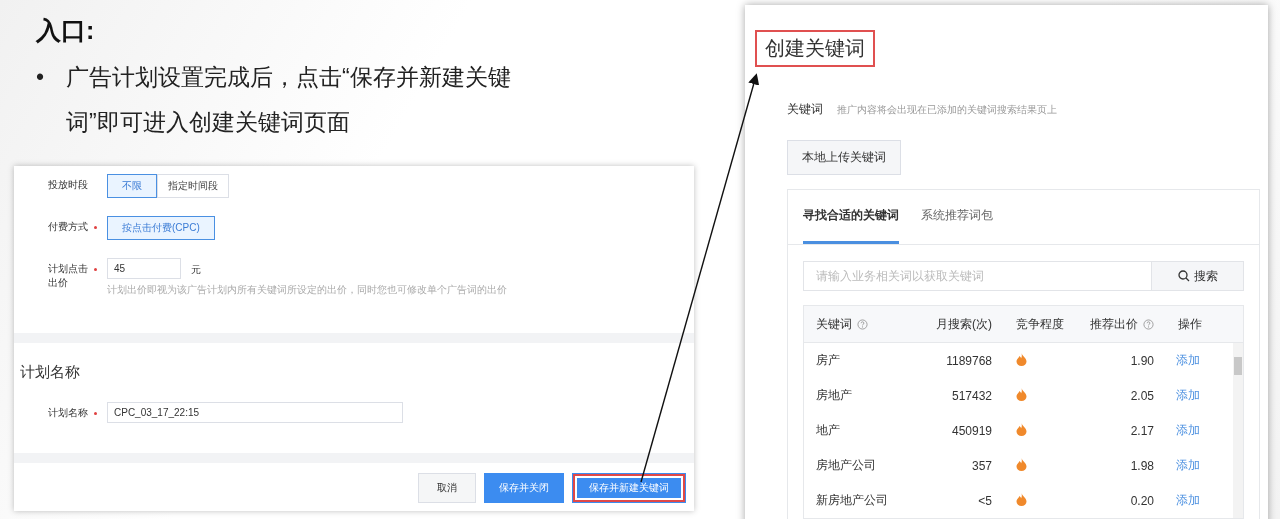 Image resolution: width=1280 pixels, height=519 pixels. I want to click on table-cell-text: <5, so click(985, 500).